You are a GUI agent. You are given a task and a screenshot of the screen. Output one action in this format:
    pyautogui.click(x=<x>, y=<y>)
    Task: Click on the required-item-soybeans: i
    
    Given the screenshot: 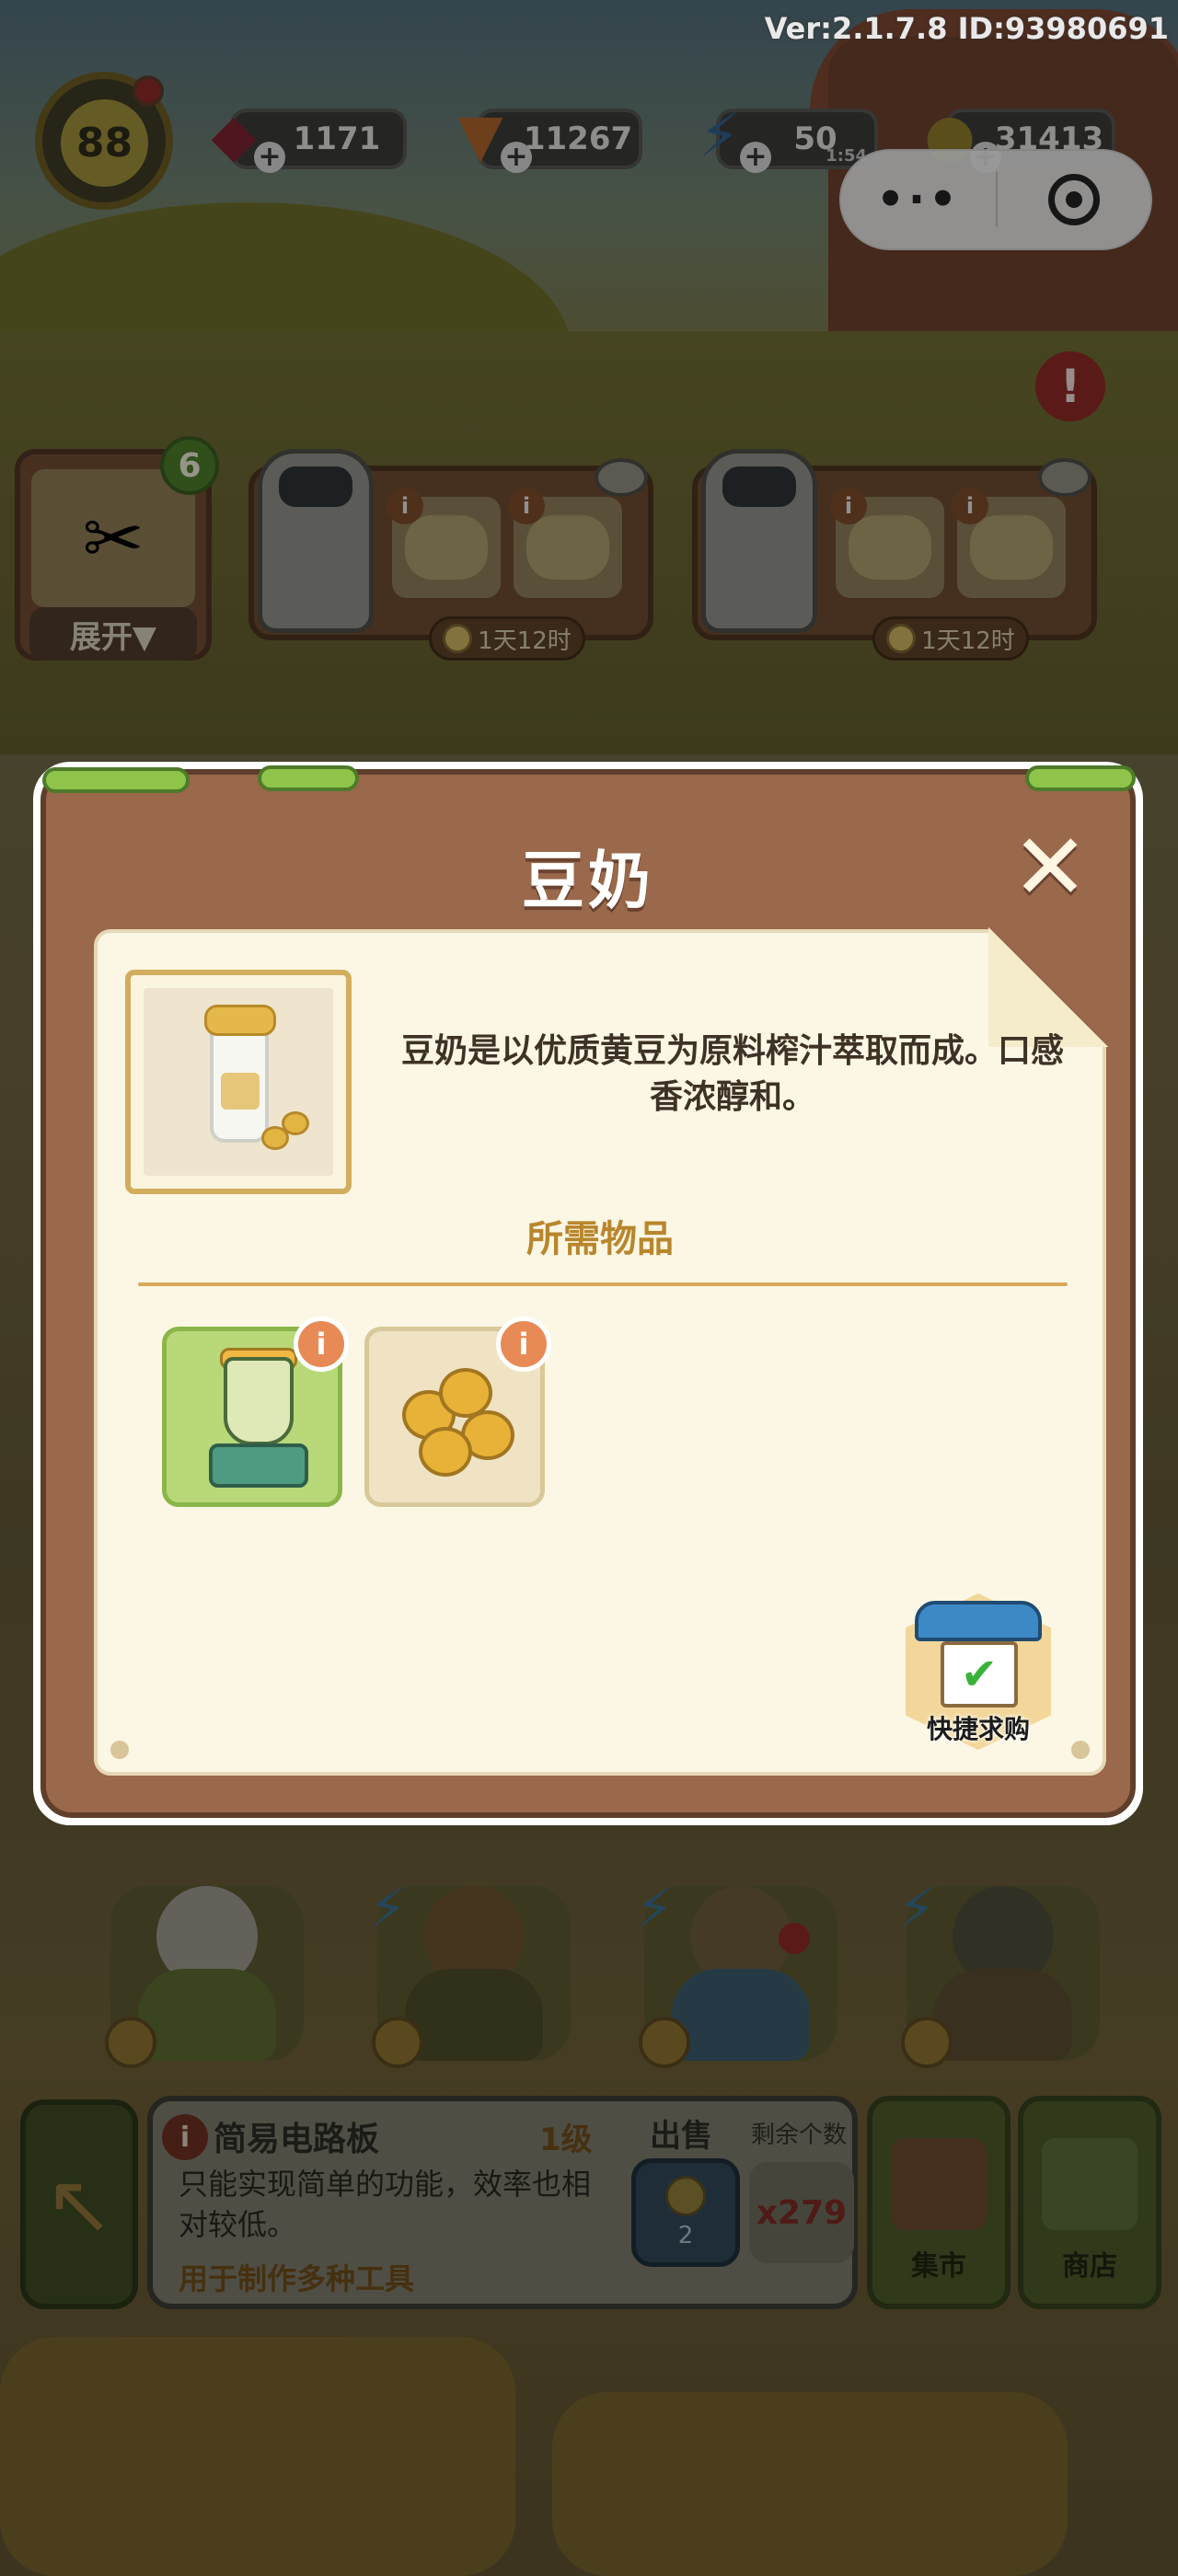 What is the action you would take?
    pyautogui.click(x=457, y=1412)
    